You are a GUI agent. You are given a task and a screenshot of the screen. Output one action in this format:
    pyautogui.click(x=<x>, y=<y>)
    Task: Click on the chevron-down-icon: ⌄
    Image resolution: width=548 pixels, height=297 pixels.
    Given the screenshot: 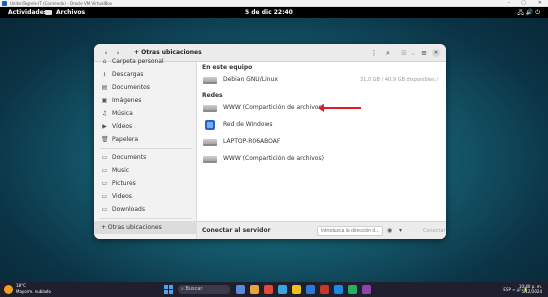 What is the action you would take?
    pyautogui.click(x=413, y=53)
    